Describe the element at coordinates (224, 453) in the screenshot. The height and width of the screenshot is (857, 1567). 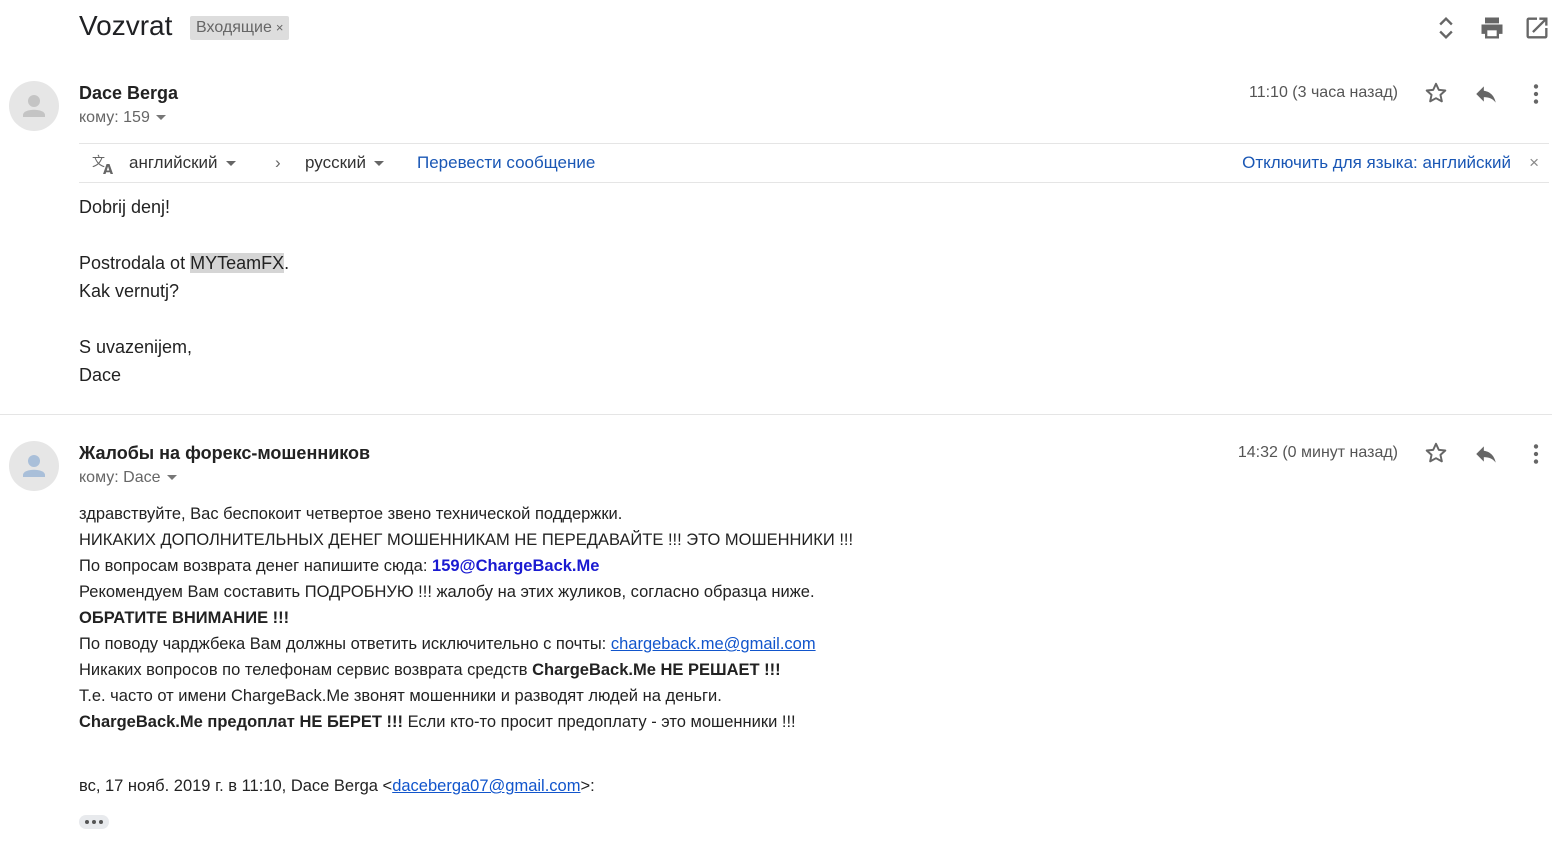
I see `sender-name: Жалобы на форекс-мошенников` at that location.